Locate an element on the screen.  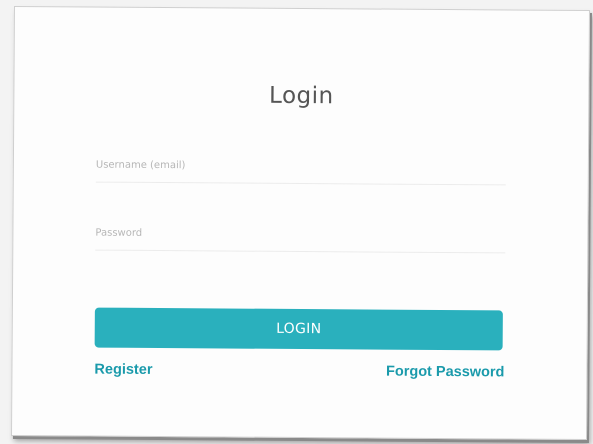
page-title: Login is located at coordinates (301, 96).